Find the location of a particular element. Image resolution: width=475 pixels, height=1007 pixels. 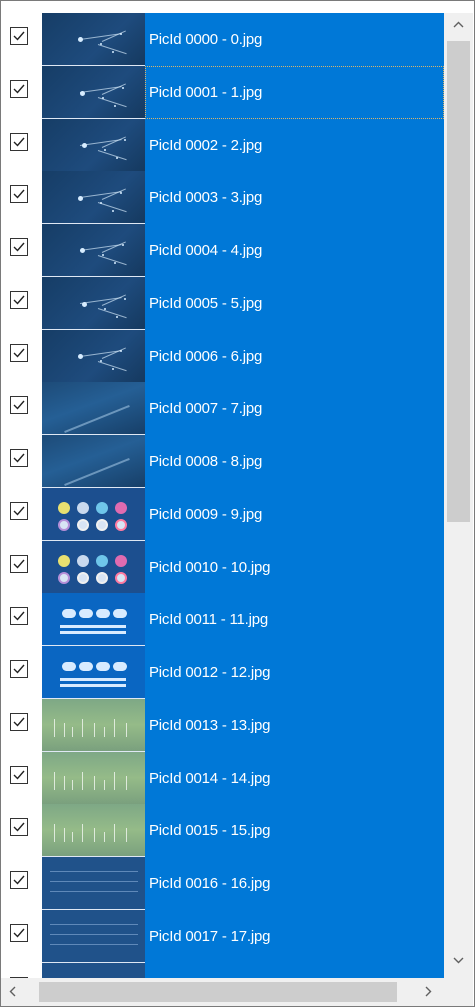

chevron-up-icon is located at coordinates (458, 24).